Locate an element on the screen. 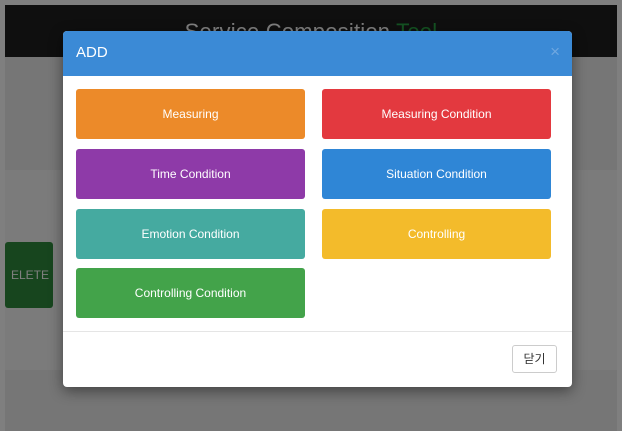 This screenshot has height=431, width=622. controlling-button: Controlling is located at coordinates (436, 234).